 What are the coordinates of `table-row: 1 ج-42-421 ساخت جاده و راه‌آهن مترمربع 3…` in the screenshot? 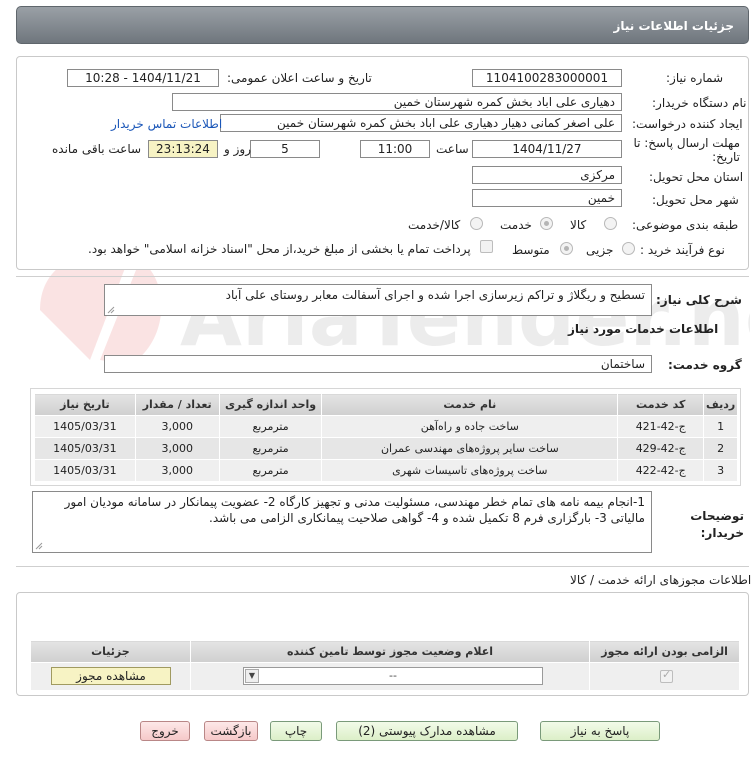 It's located at (386, 426).